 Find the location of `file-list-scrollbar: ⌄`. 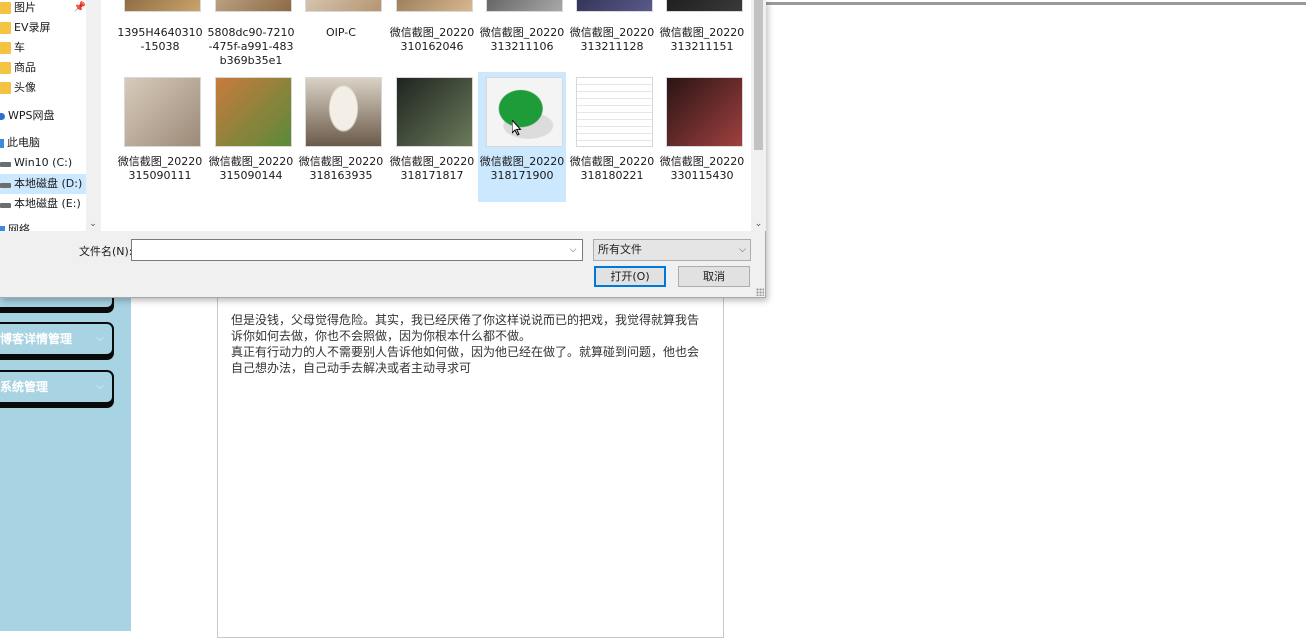

file-list-scrollbar: ⌄ is located at coordinates (758, 115).